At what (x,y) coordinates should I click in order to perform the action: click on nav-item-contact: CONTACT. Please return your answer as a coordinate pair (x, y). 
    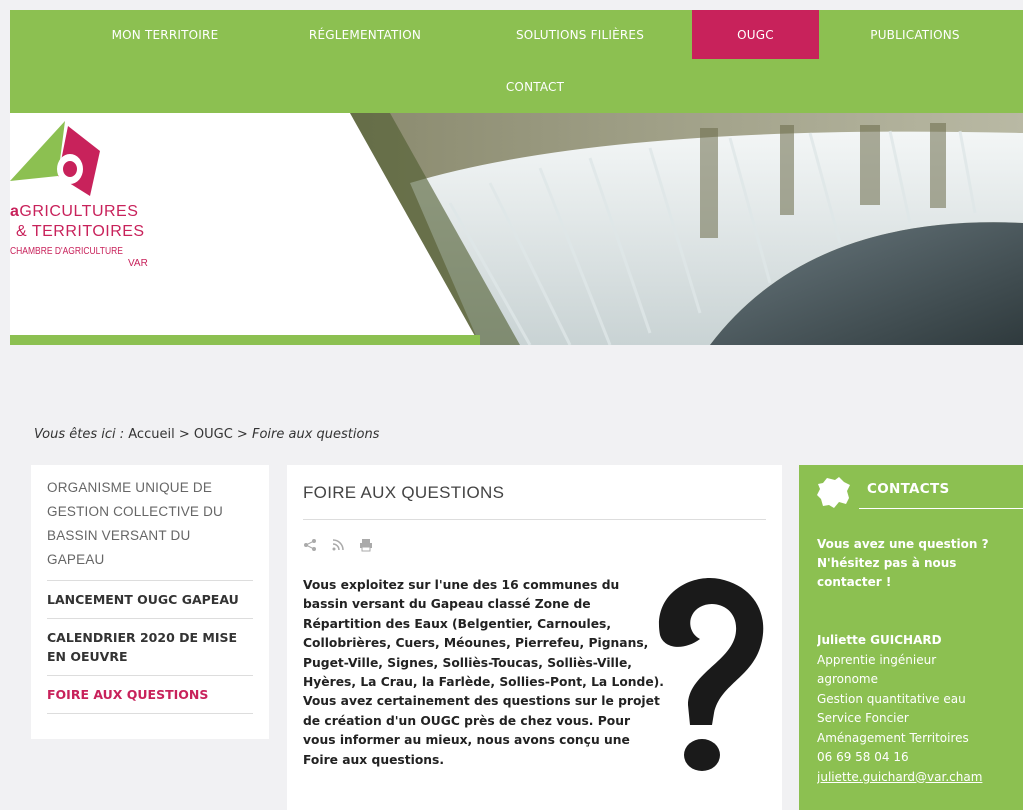
    Looking at the image, I should click on (535, 86).